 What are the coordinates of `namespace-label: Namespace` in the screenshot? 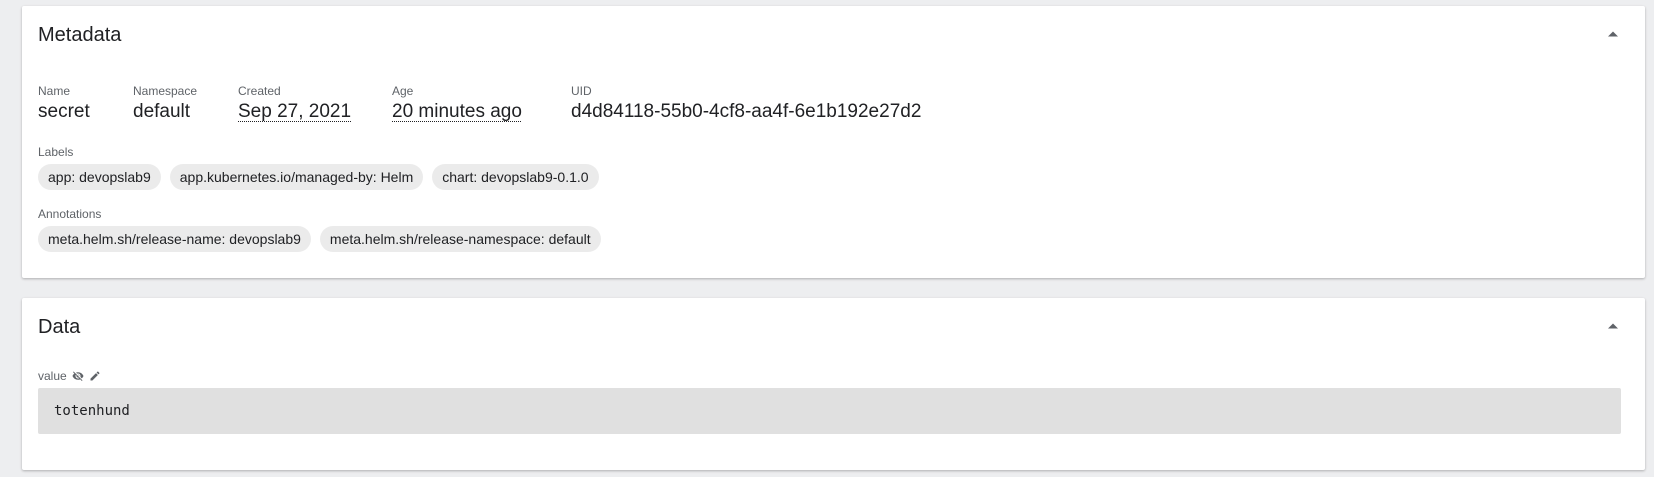 It's located at (165, 91).